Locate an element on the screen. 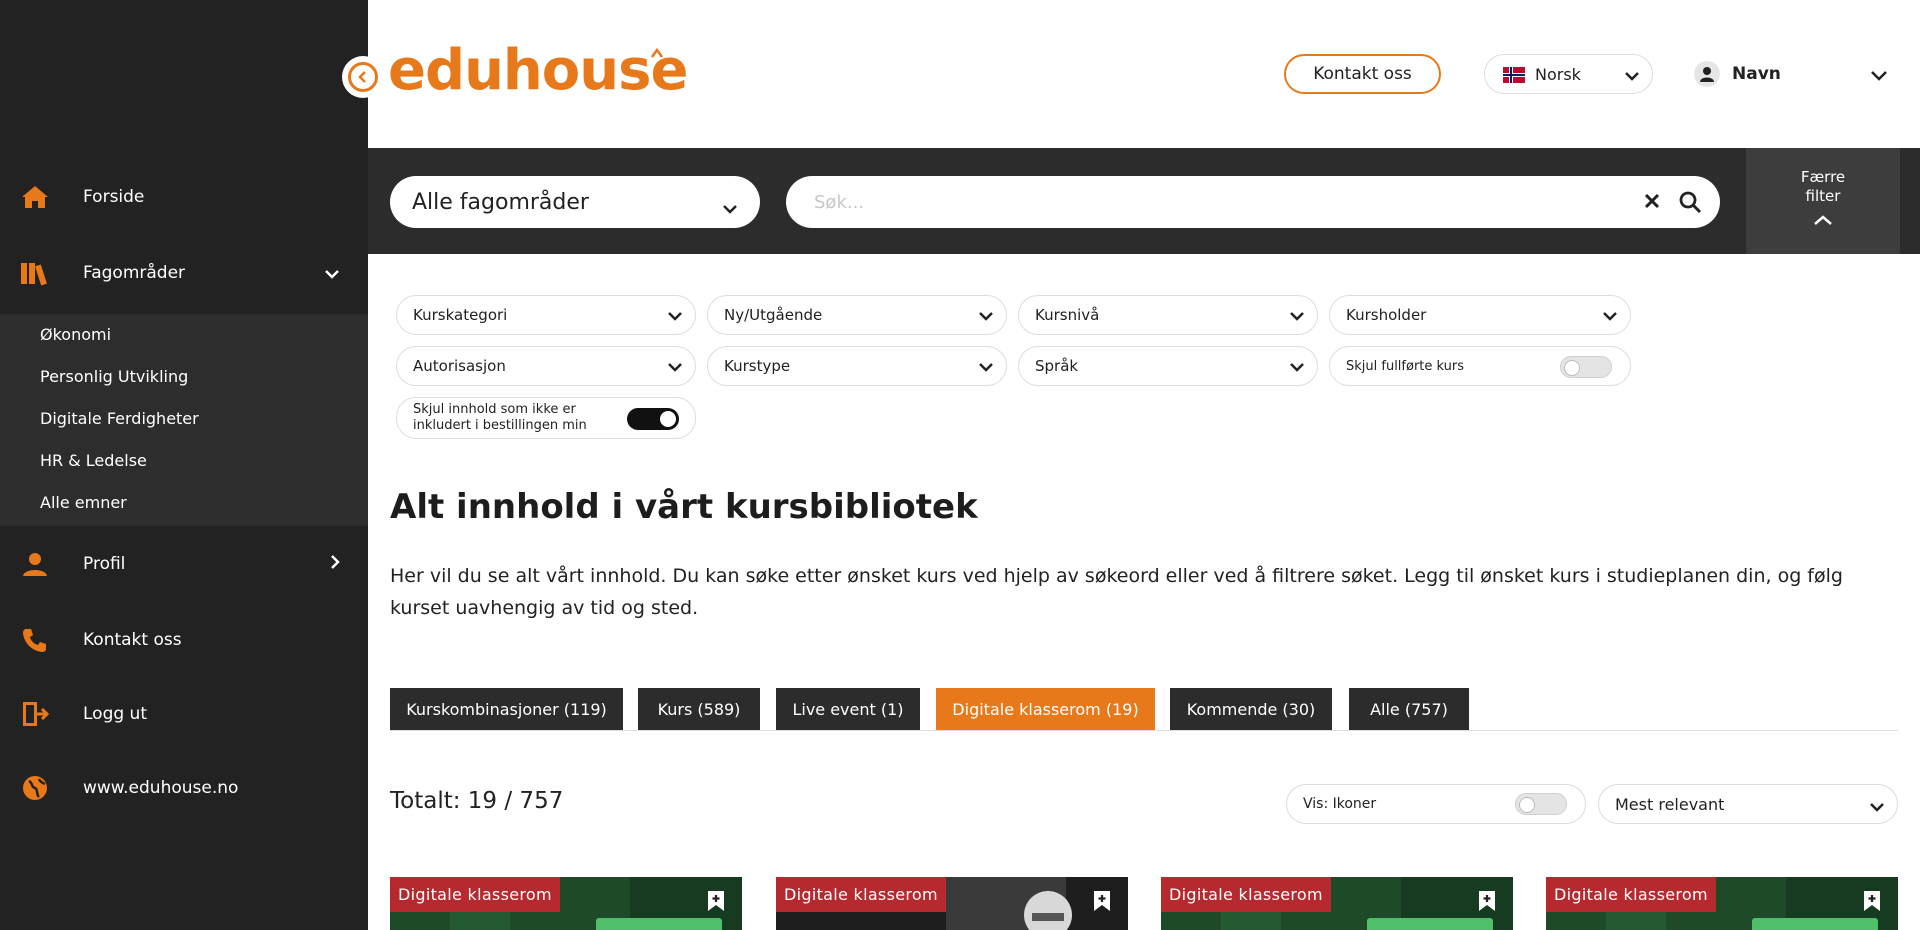 Image resolution: width=1920 pixels, height=930 pixels. search-input is located at coordinates (1204, 202).